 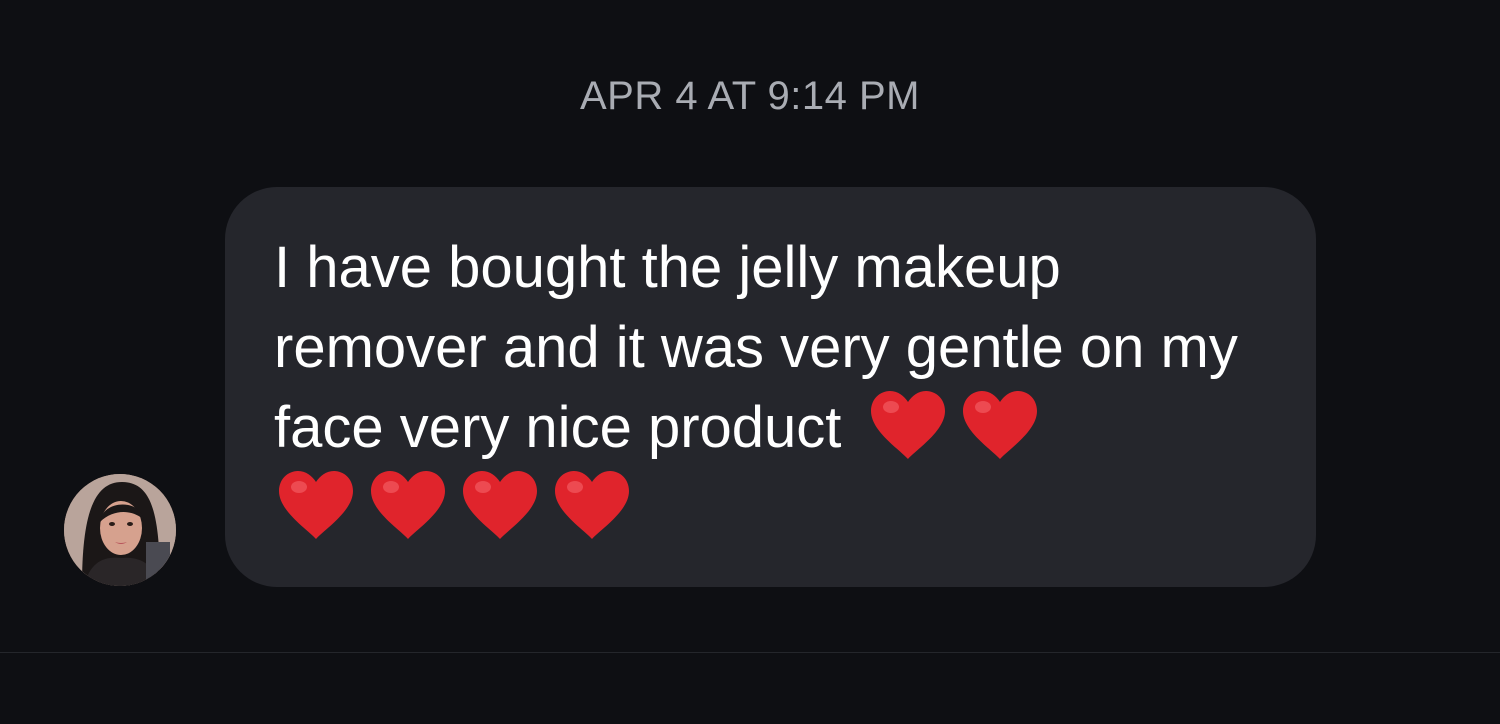 I want to click on composer-area, so click(x=750, y=688).